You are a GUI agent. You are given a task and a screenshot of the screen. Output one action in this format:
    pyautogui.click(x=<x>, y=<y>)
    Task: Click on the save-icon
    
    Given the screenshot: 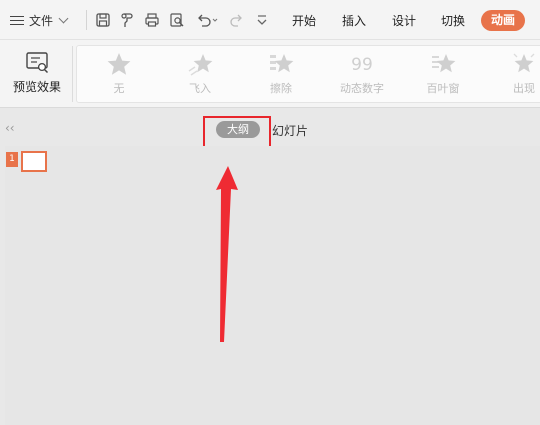 What is the action you would take?
    pyautogui.click(x=103, y=20)
    